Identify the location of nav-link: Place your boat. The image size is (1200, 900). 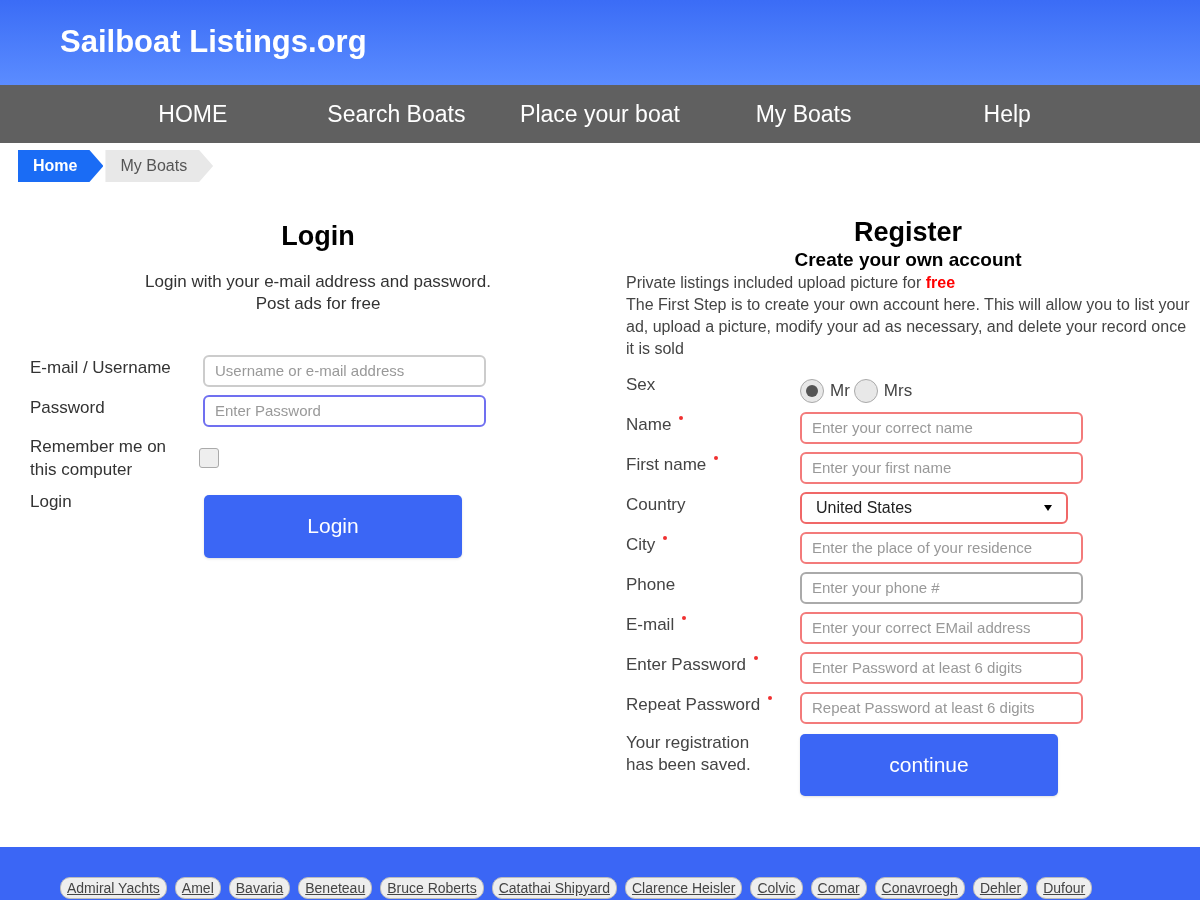
(600, 114).